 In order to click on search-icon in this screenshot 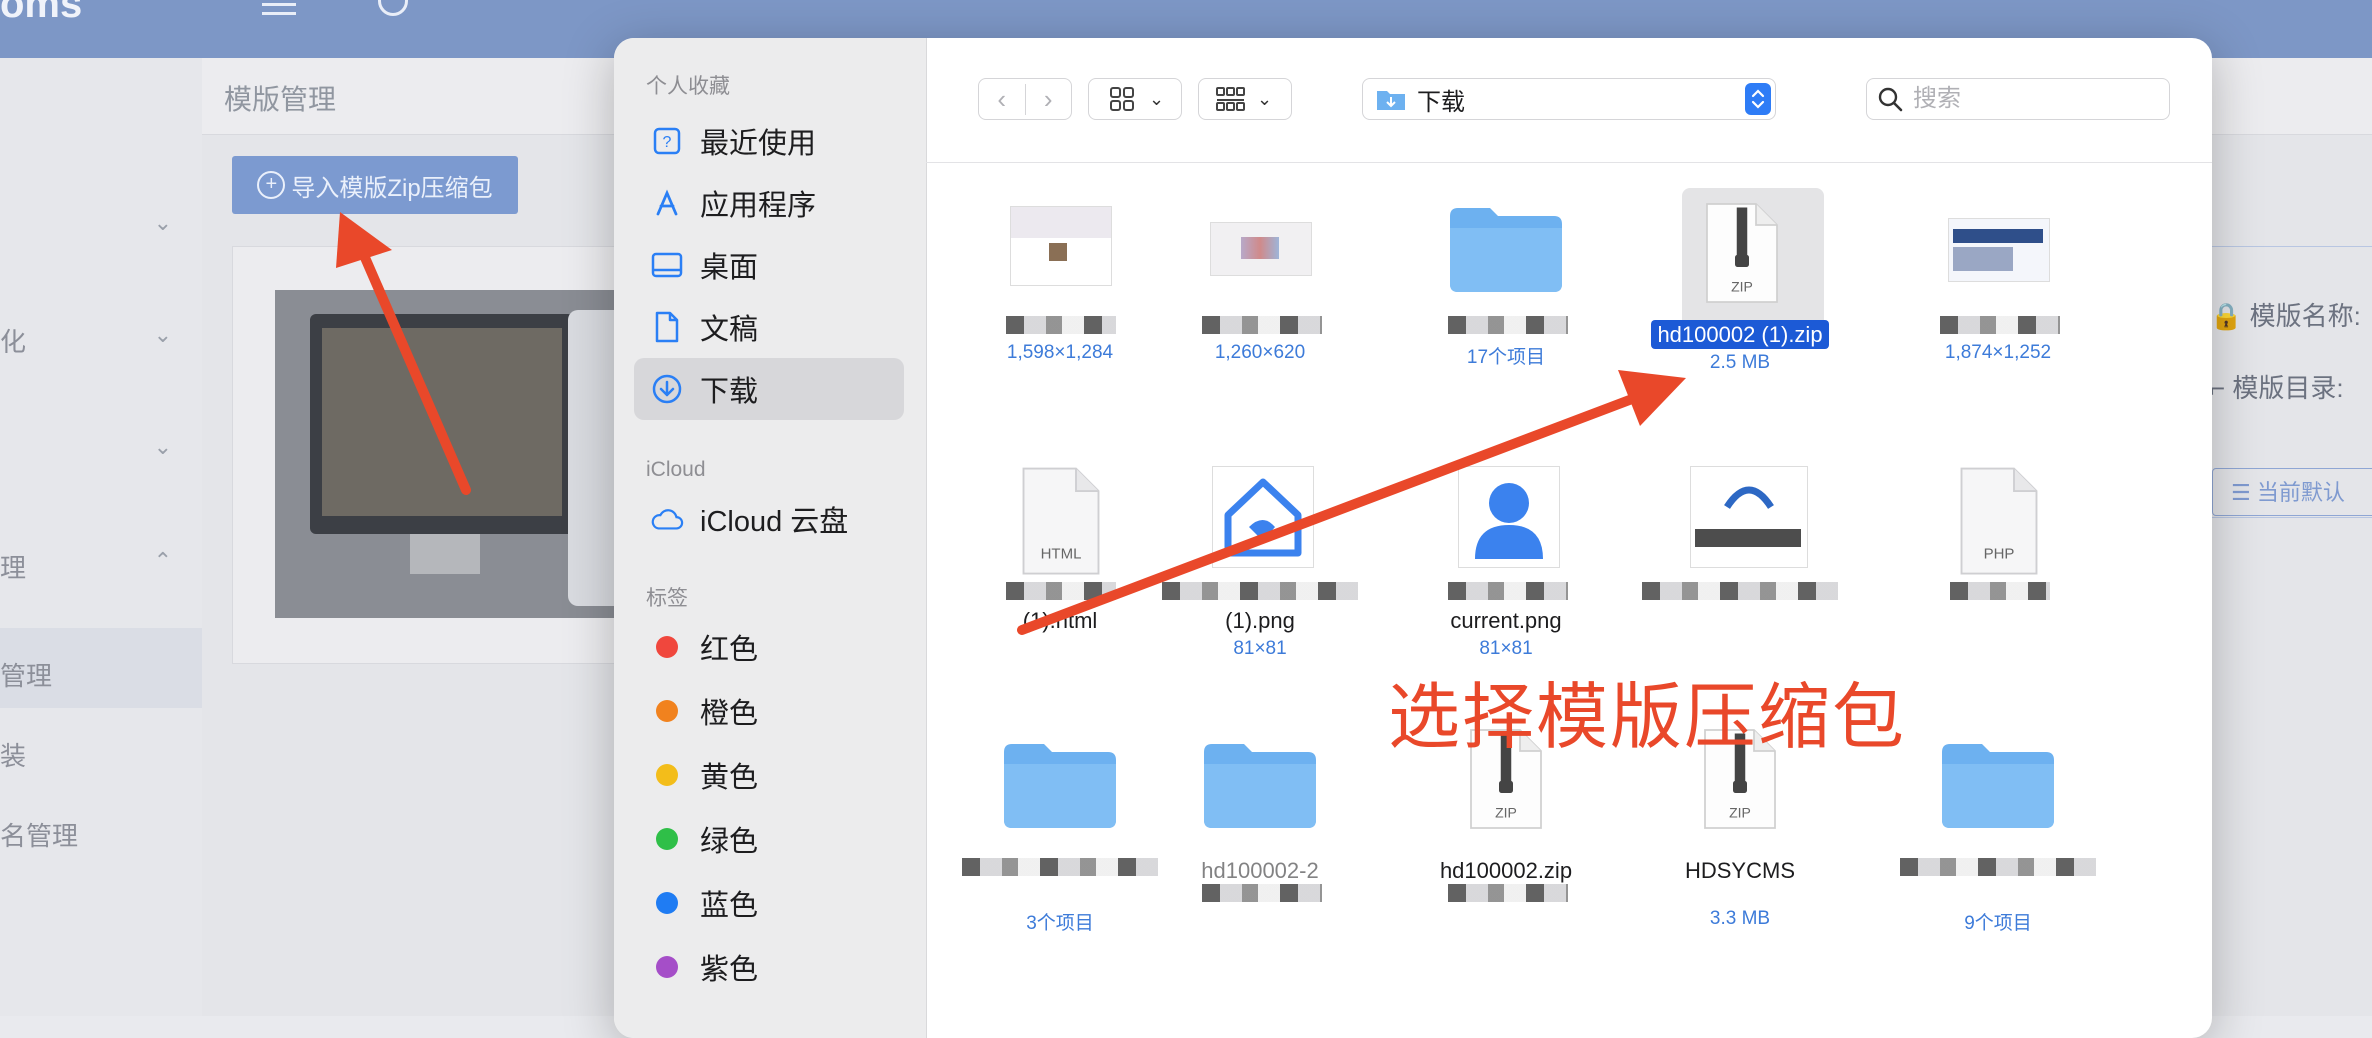, I will do `click(1890, 99)`.